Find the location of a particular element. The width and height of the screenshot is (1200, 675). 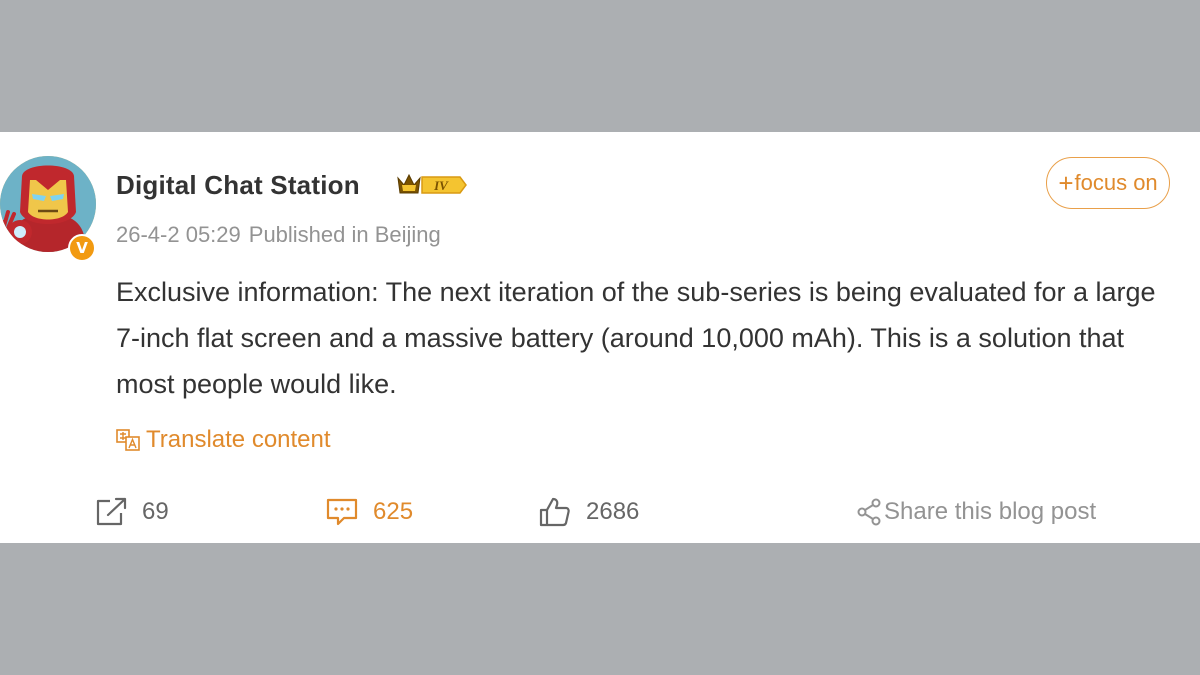

comment-icon is located at coordinates (342, 512).